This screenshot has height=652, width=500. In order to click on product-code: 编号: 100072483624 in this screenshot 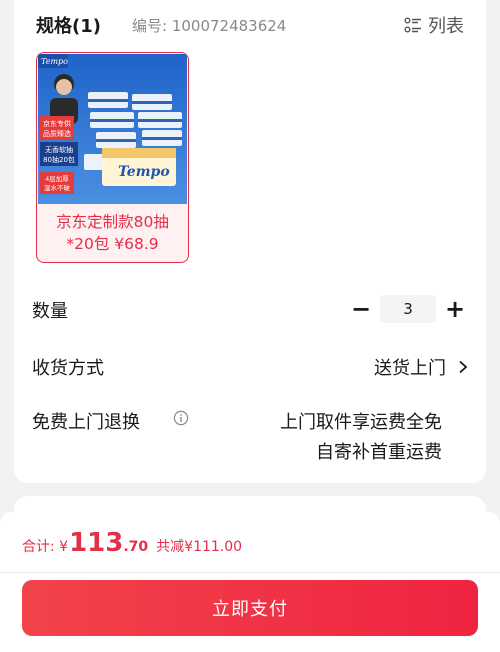, I will do `click(209, 26)`.